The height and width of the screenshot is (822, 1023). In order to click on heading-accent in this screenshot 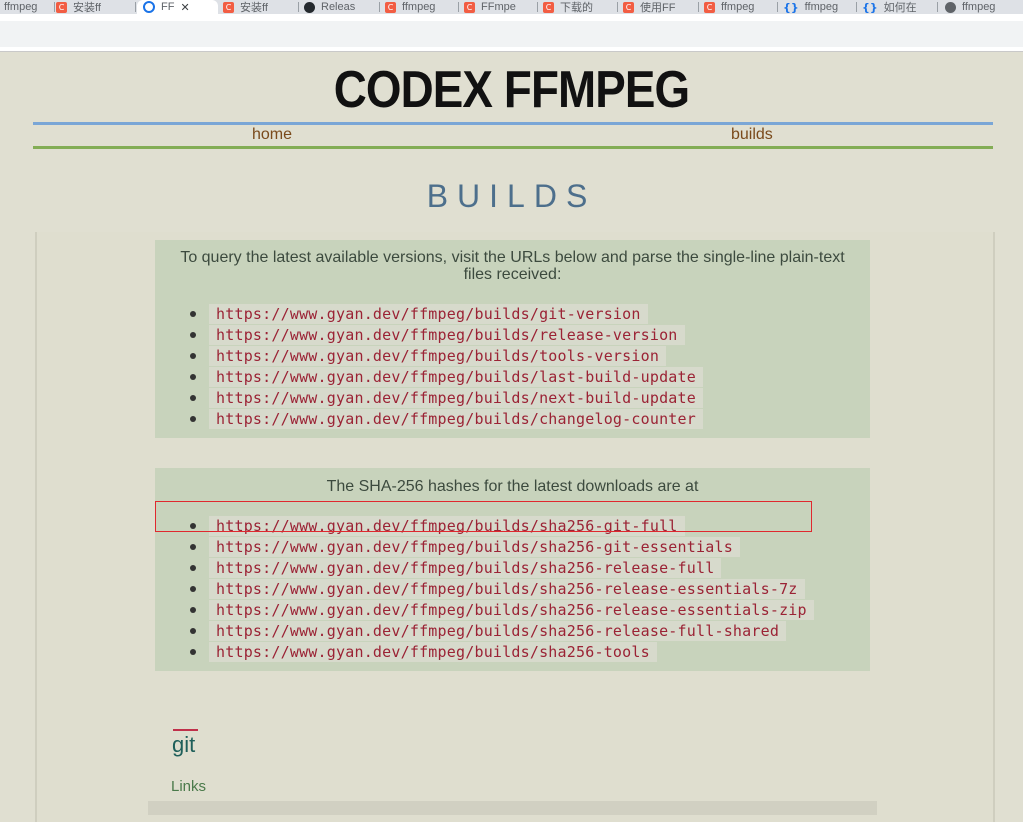, I will do `click(185, 730)`.